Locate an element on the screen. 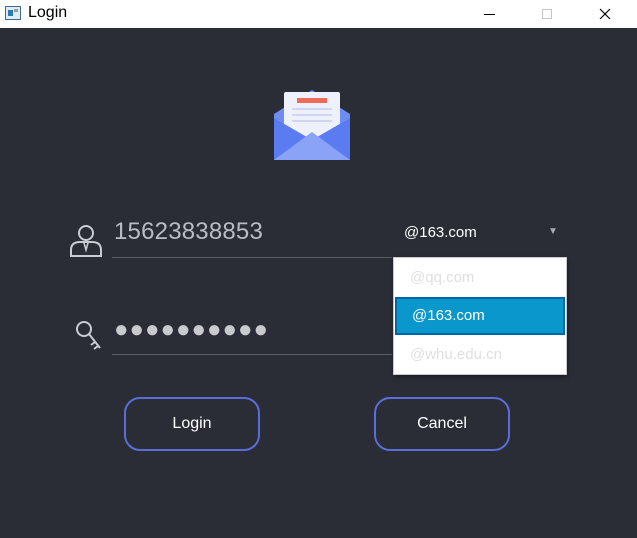 The width and height of the screenshot is (637, 538). cancel-button: Cancel is located at coordinates (442, 424).